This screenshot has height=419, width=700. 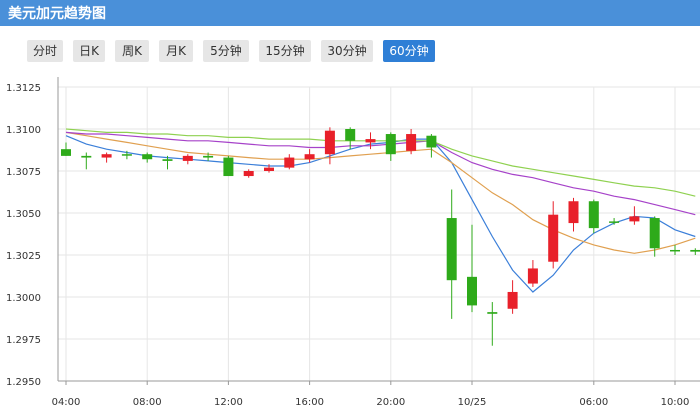 I want to click on y-tick-label: 1.3025, so click(x=23, y=256).